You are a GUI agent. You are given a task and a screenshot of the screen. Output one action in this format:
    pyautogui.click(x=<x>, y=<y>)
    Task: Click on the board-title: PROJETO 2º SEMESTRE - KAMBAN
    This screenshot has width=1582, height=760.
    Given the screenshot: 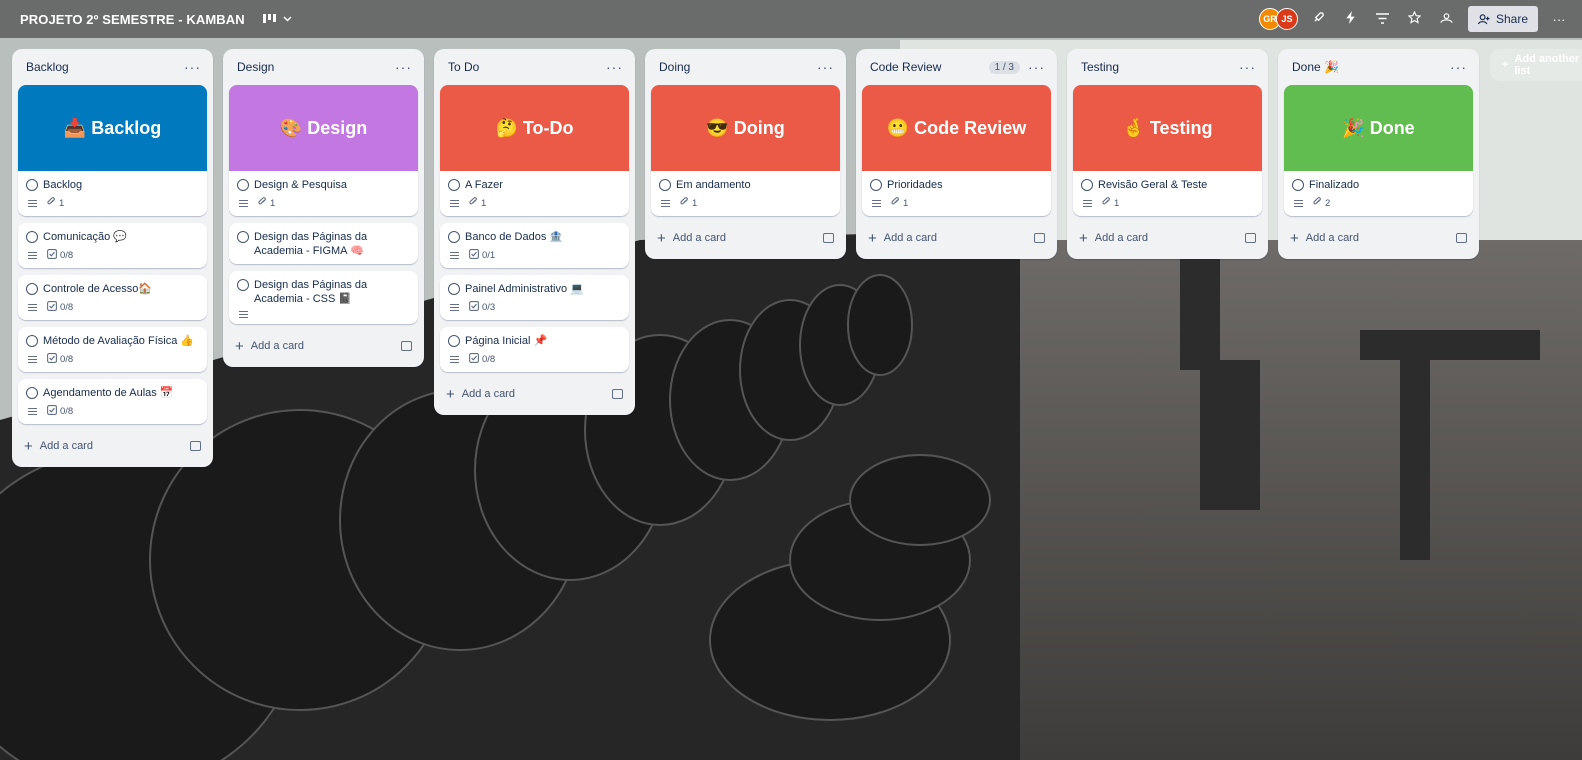 What is the action you would take?
    pyautogui.click(x=132, y=19)
    